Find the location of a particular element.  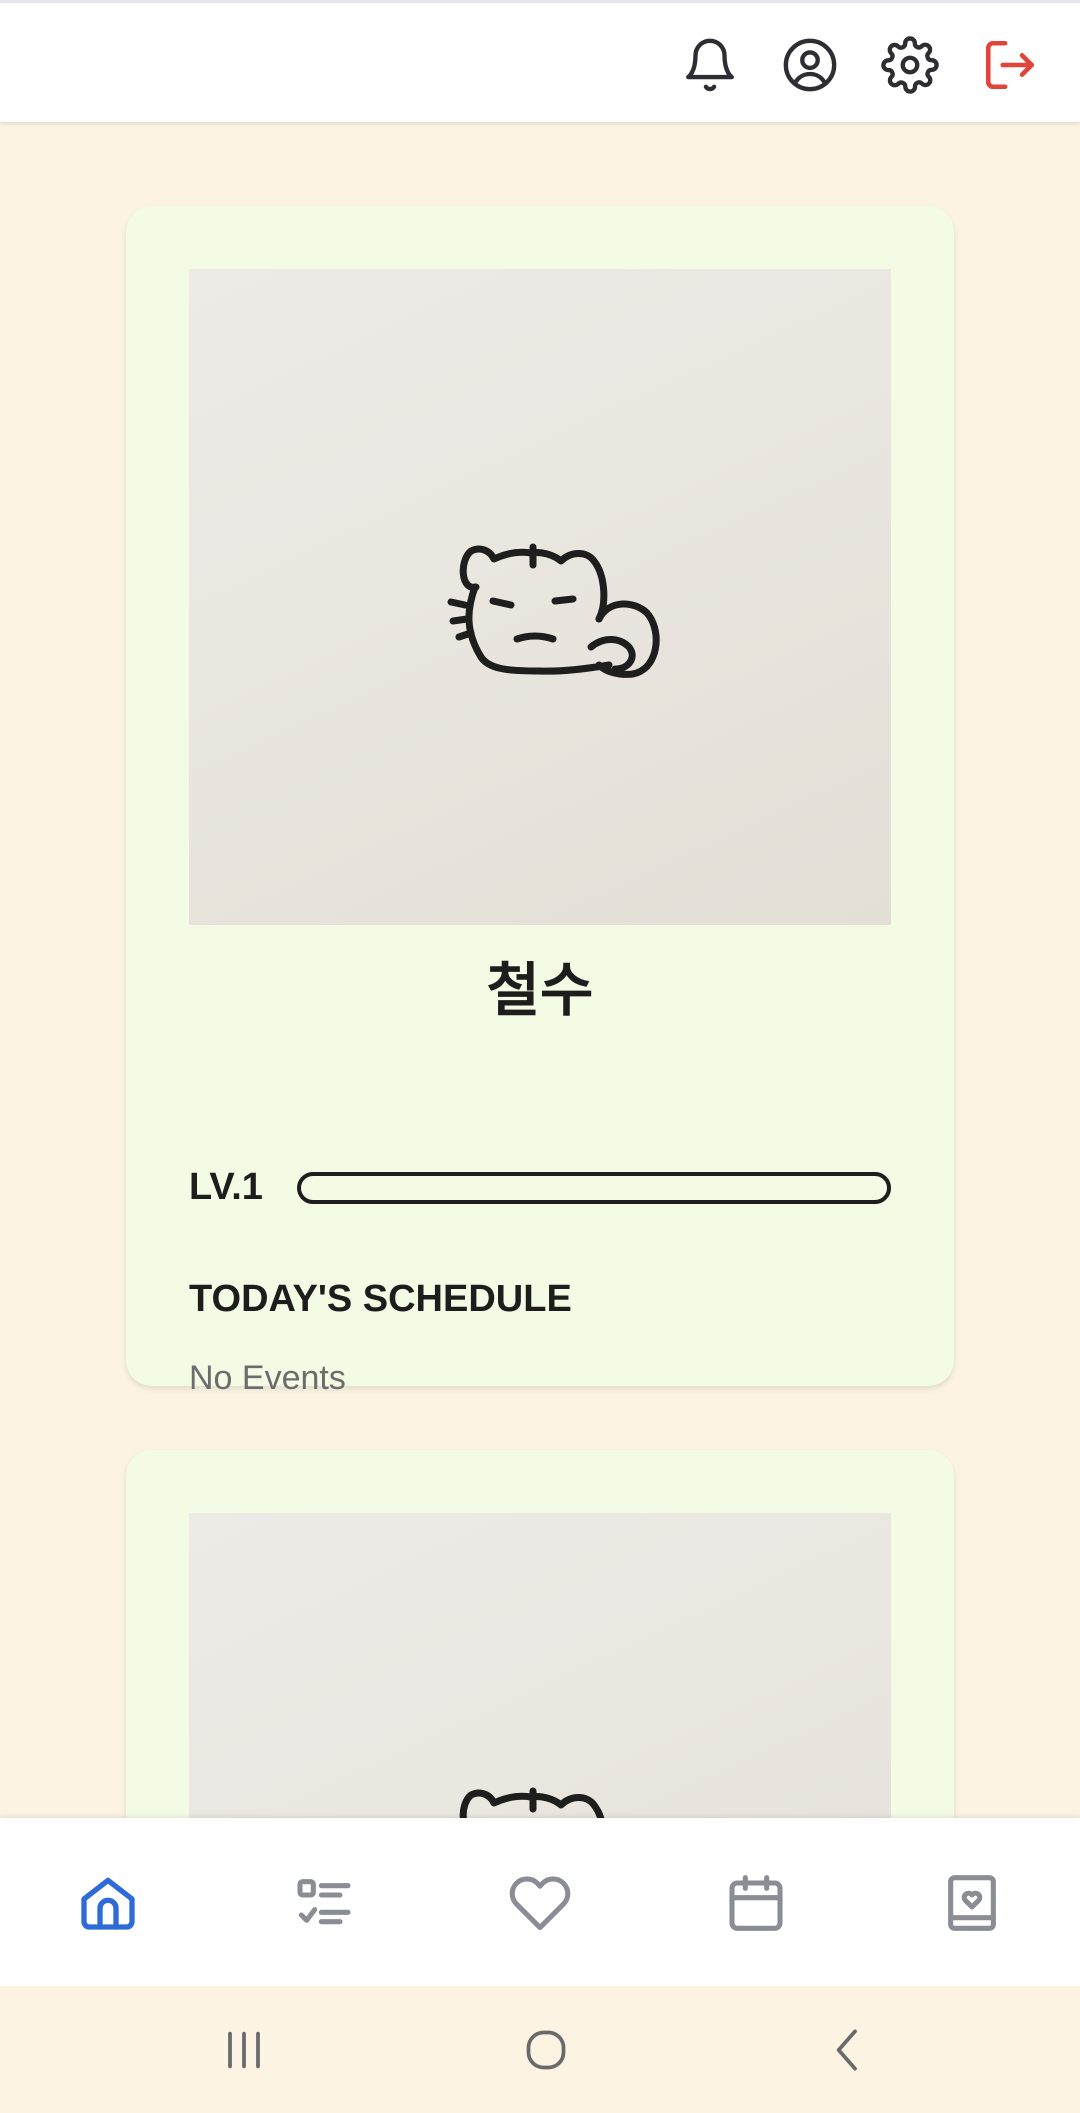

logout-icon is located at coordinates (1010, 65).